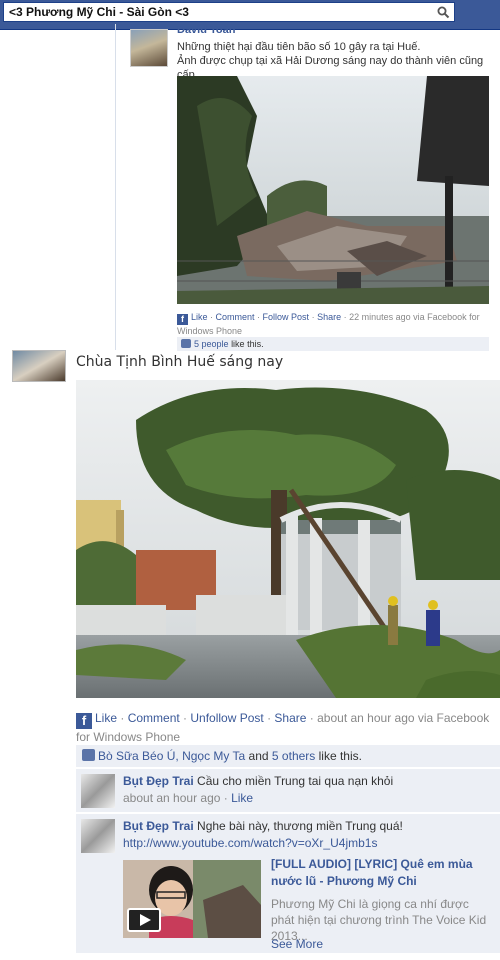  I want to click on post-author: David Toàn, so click(206, 30).